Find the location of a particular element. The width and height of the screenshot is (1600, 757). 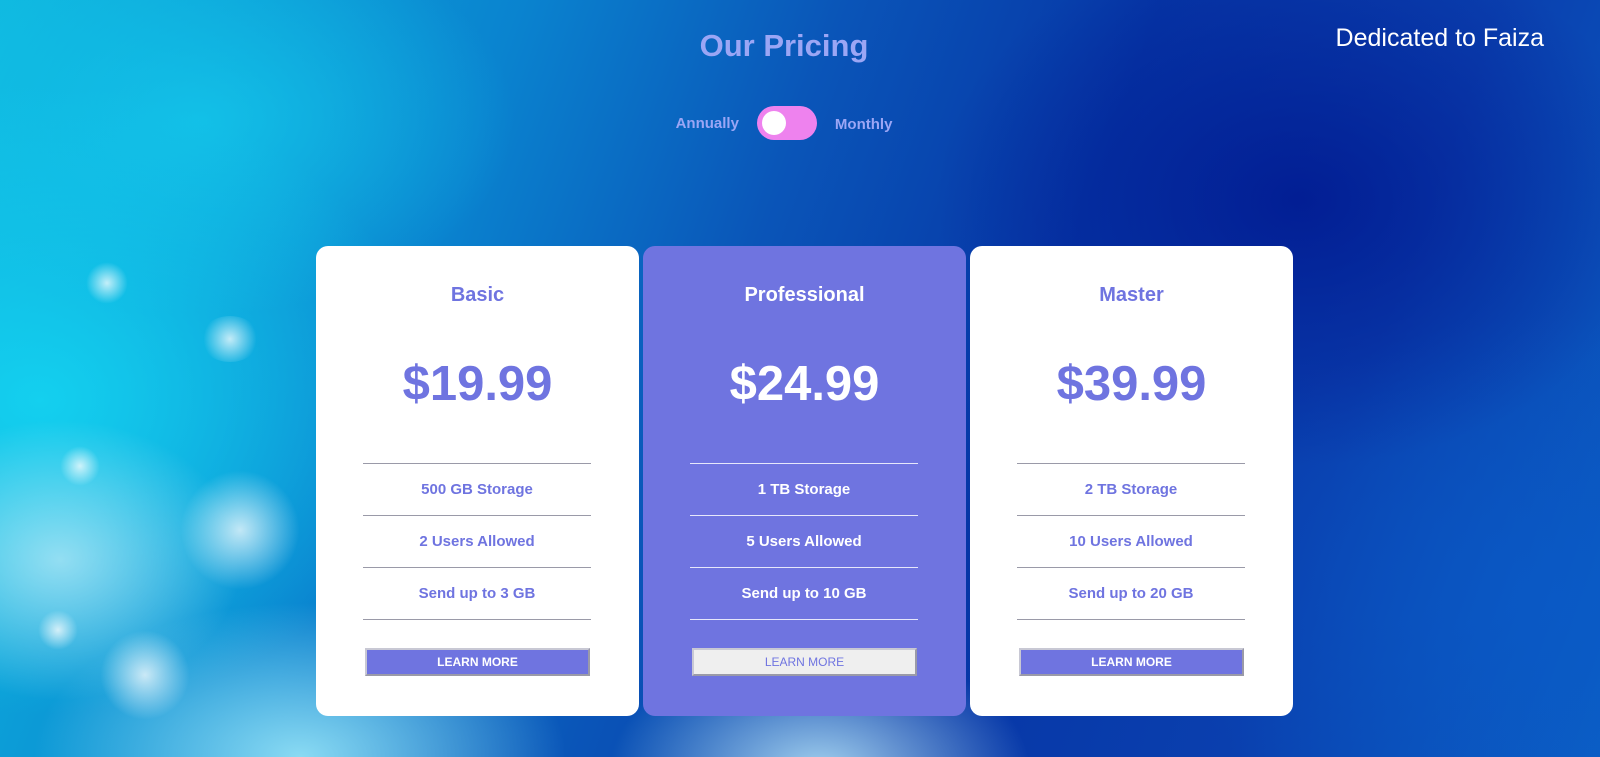

toggle-knob is located at coordinates (773, 123).